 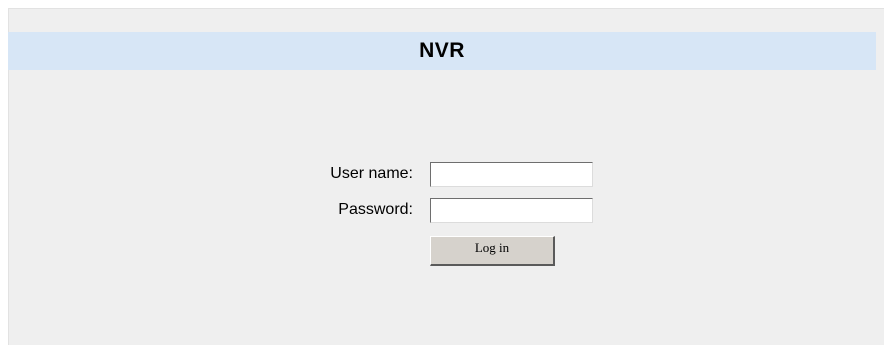 I want to click on title-bar: NVR, so click(x=442, y=51).